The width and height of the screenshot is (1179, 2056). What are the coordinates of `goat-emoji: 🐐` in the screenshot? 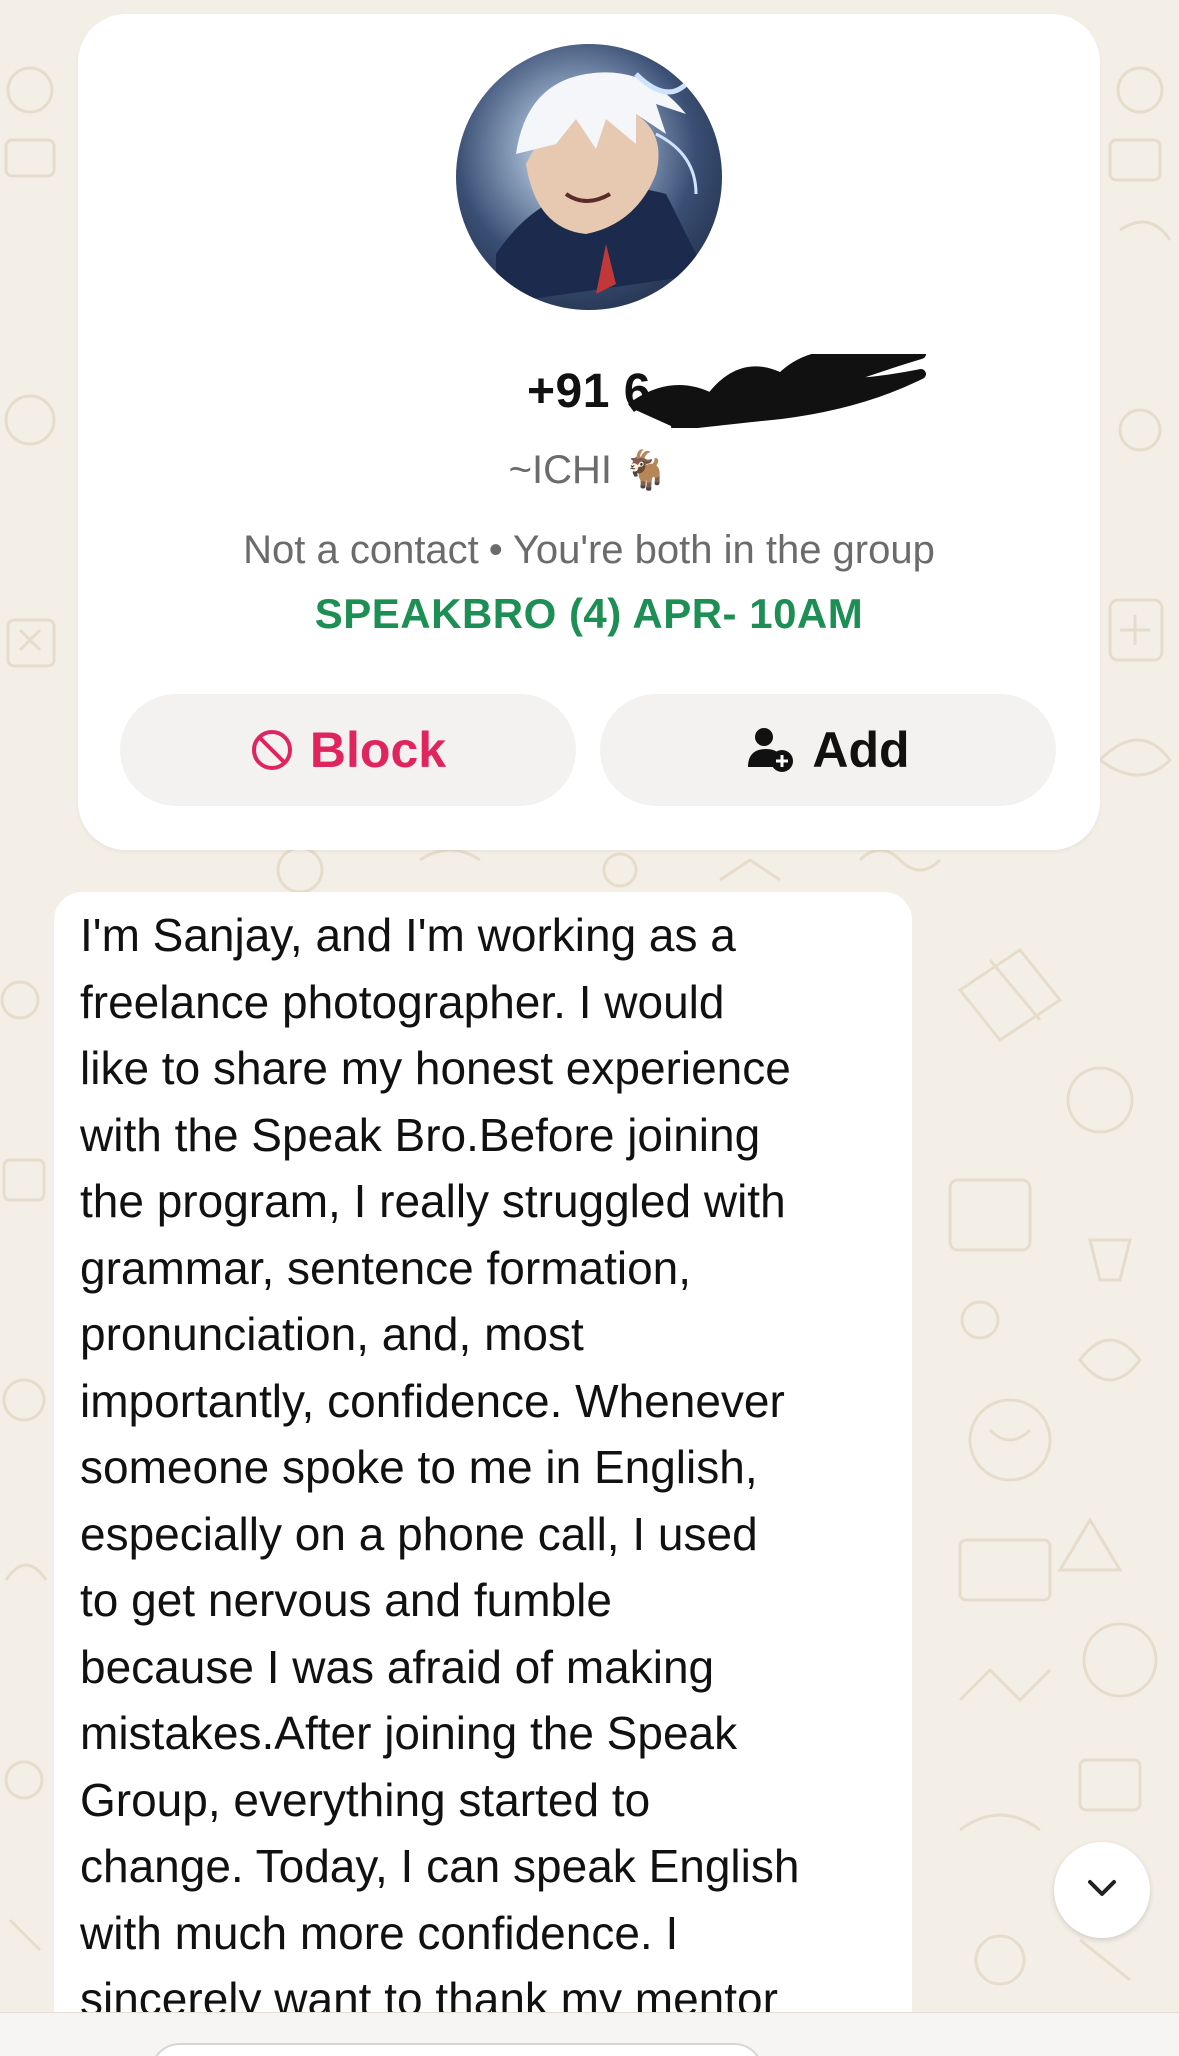 It's located at (646, 471).